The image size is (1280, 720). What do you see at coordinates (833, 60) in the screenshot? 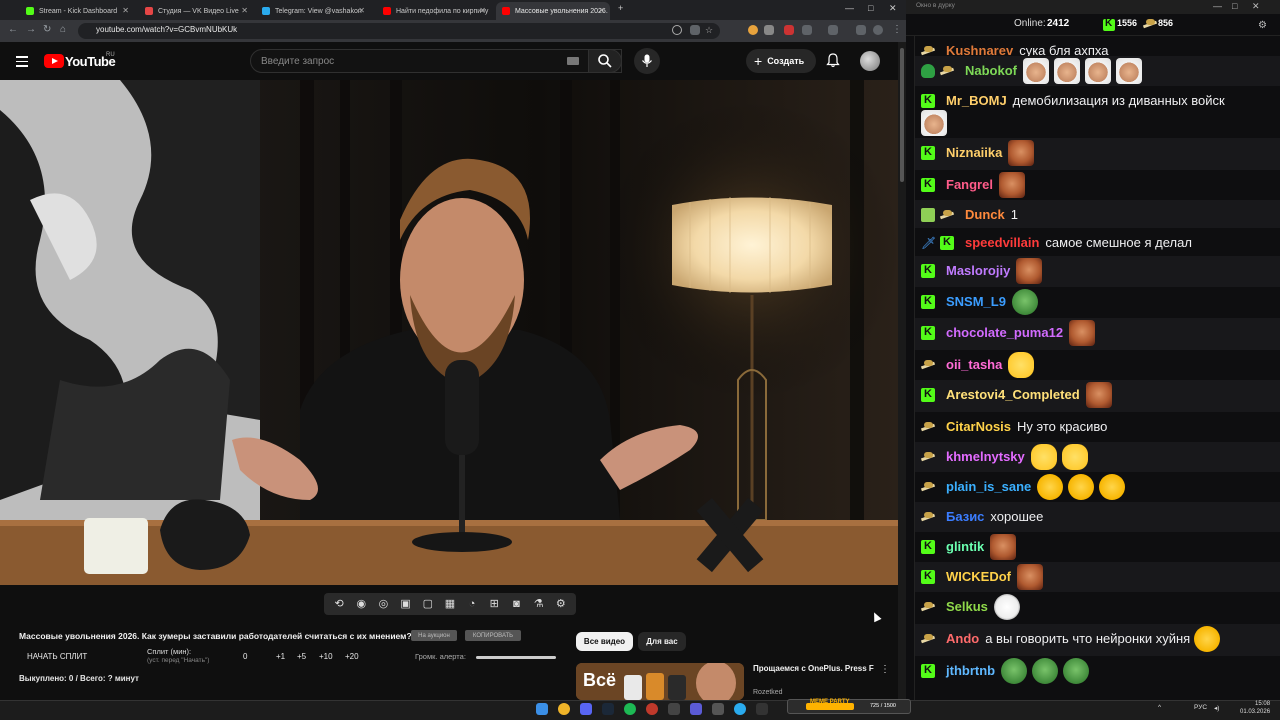
I see `notifications-bell-icon` at bounding box center [833, 60].